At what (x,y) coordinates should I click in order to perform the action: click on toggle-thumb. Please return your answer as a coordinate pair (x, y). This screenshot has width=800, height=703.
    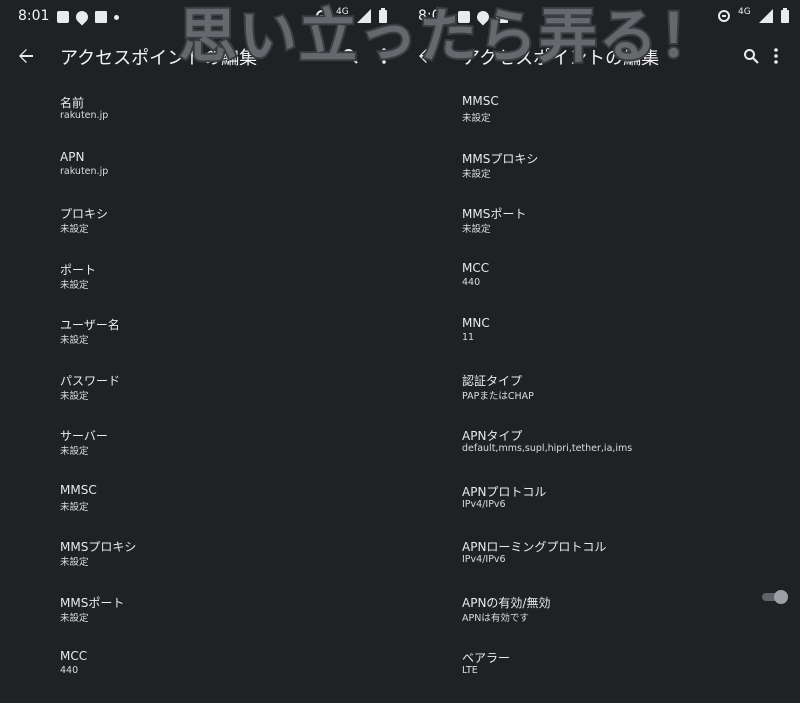
    Looking at the image, I should click on (781, 596).